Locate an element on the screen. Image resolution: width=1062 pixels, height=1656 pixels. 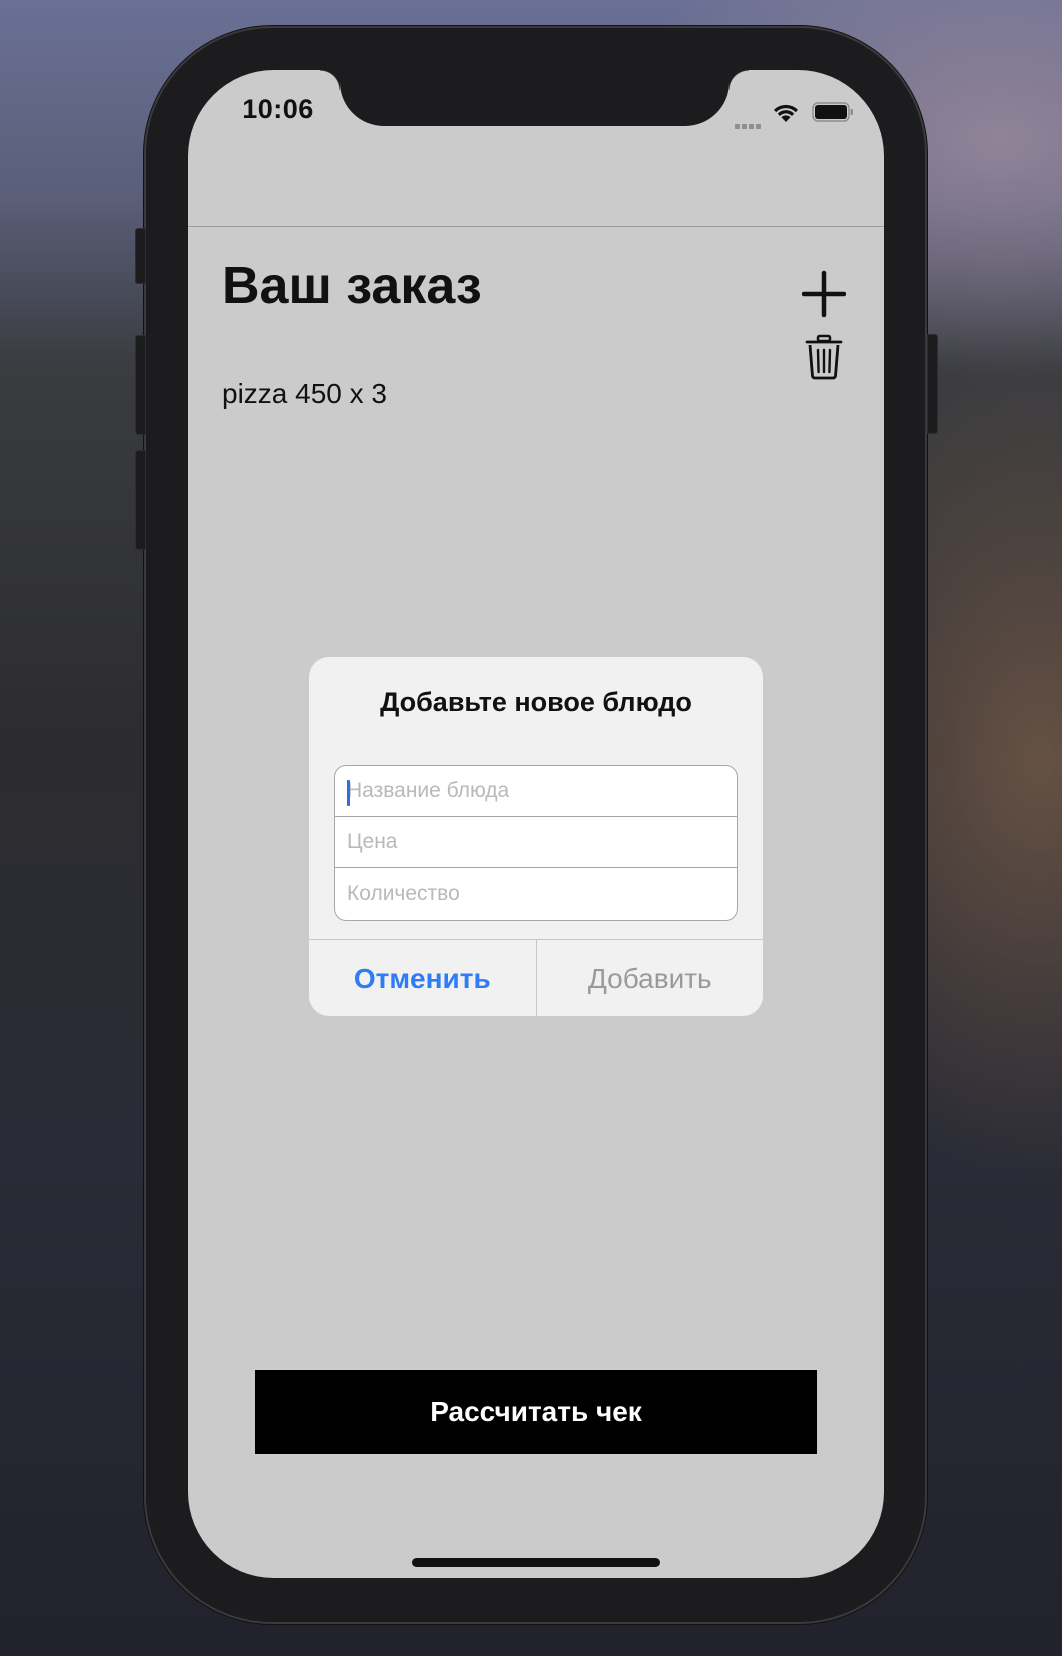
dish-name-row is located at coordinates (536, 791).